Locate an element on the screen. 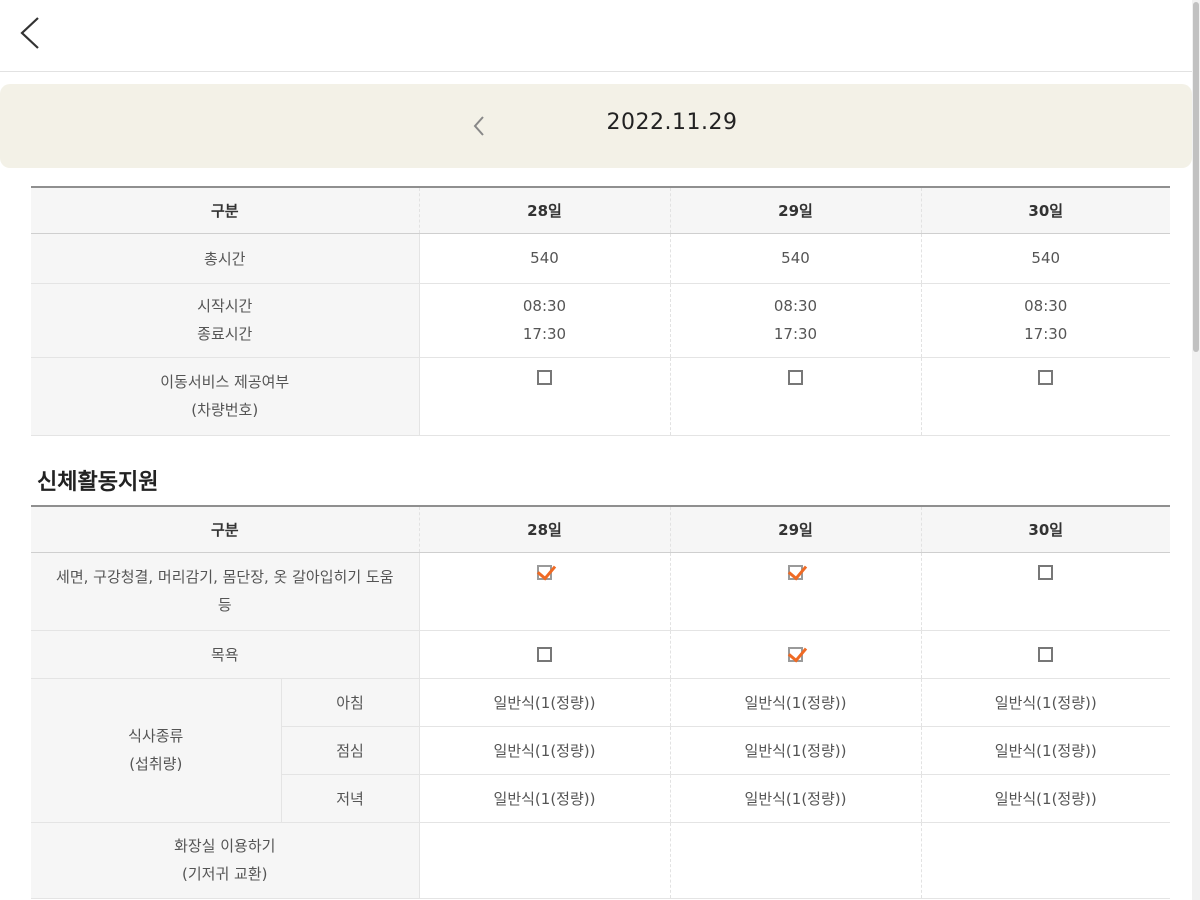 This screenshot has width=1200, height=900. top-bar is located at coordinates (596, 36).